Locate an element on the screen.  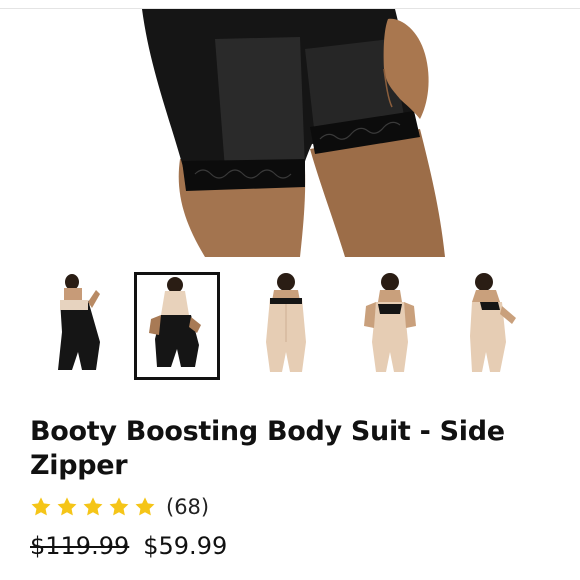
product-rating: (68) is located at coordinates (119, 507).